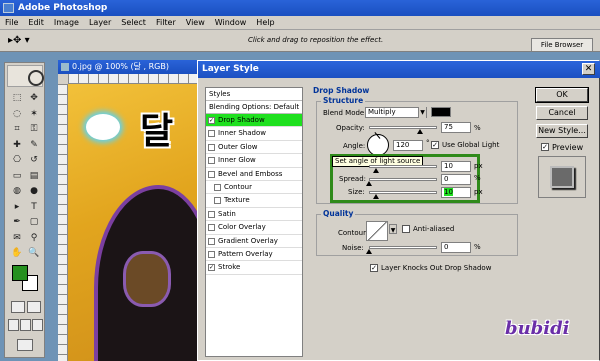 The width and height of the screenshot is (600, 361). Describe the element at coordinates (37, 325) in the screenshot. I see `screen-mode-full-button` at that location.